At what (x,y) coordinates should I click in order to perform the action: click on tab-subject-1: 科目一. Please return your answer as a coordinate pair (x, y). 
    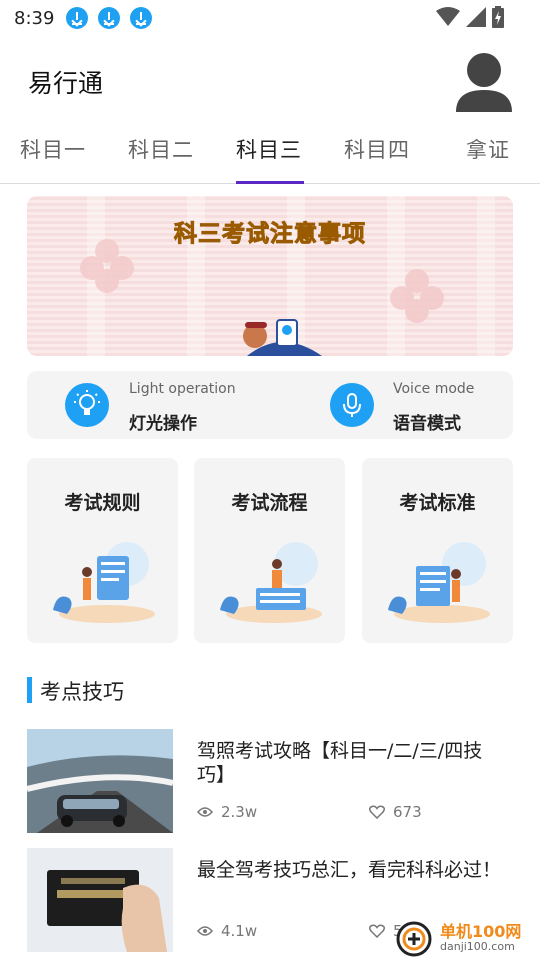
    Looking at the image, I should click on (53, 149).